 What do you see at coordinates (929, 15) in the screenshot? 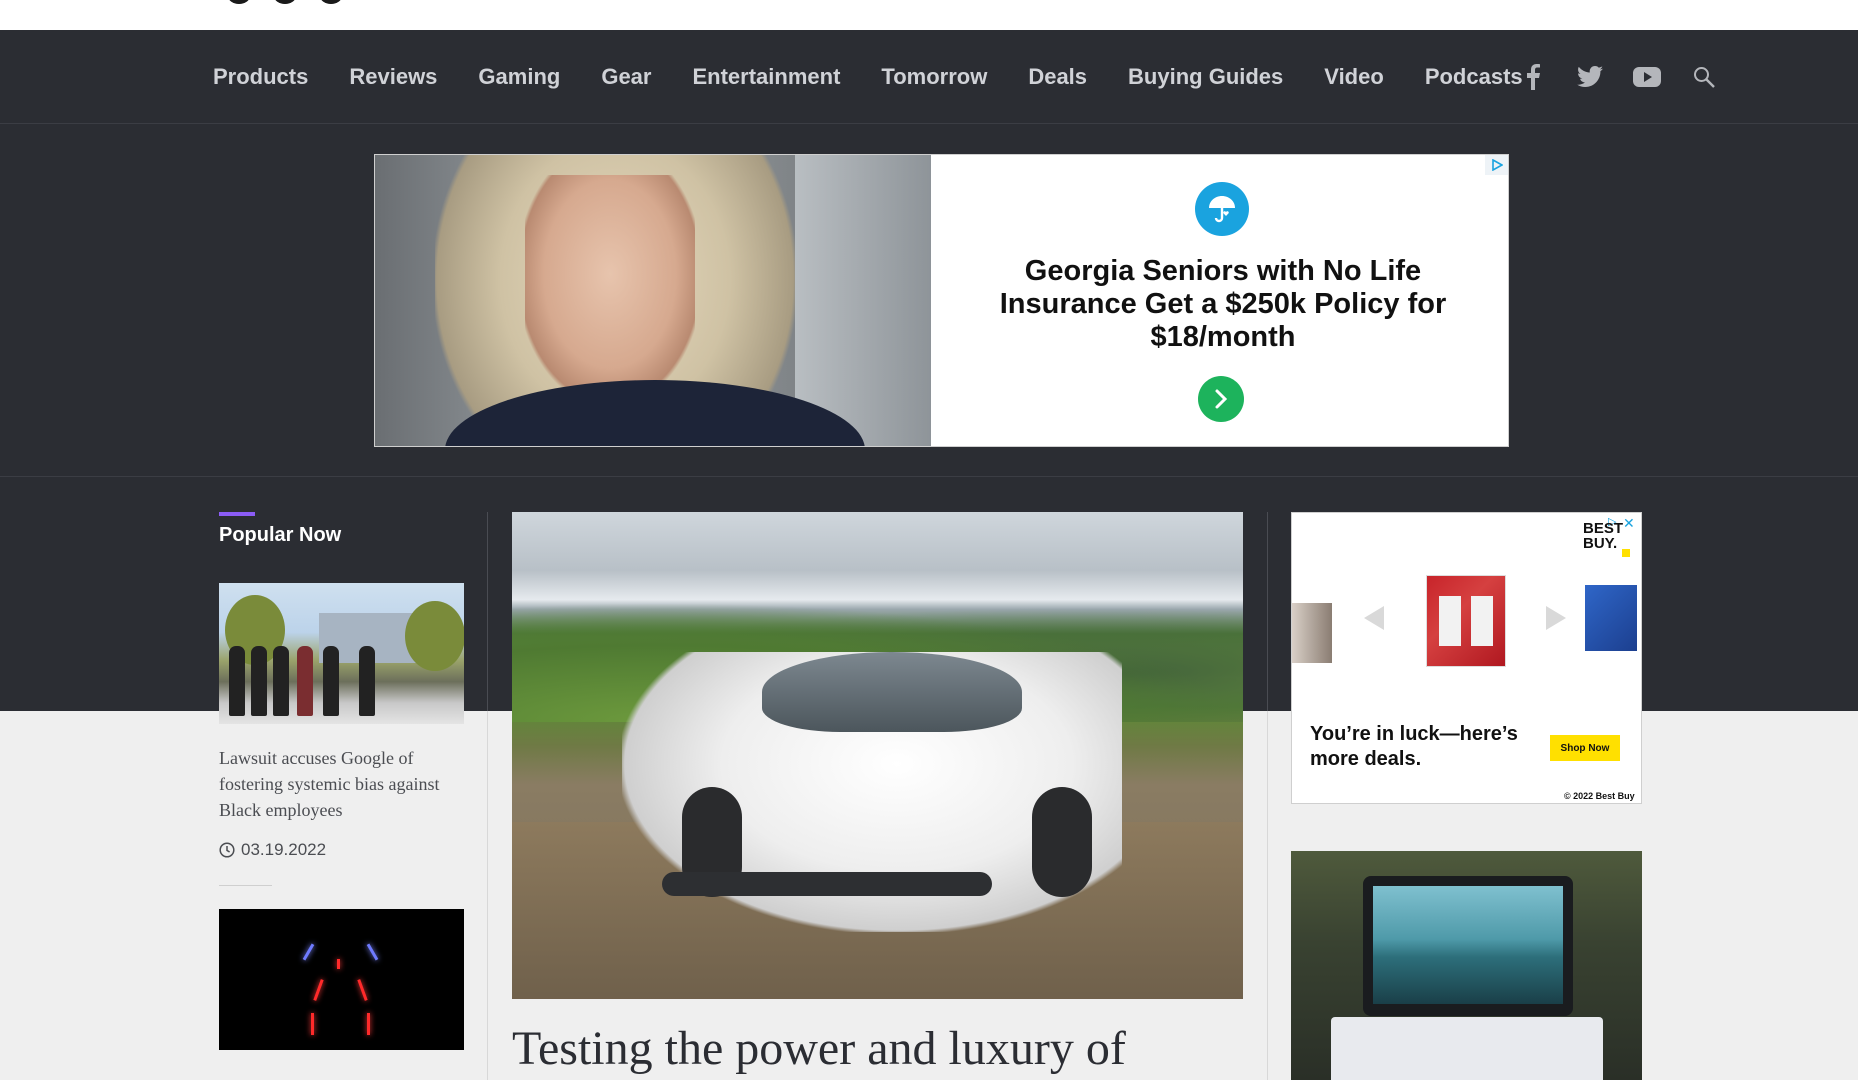
I see `top-header-strip` at bounding box center [929, 15].